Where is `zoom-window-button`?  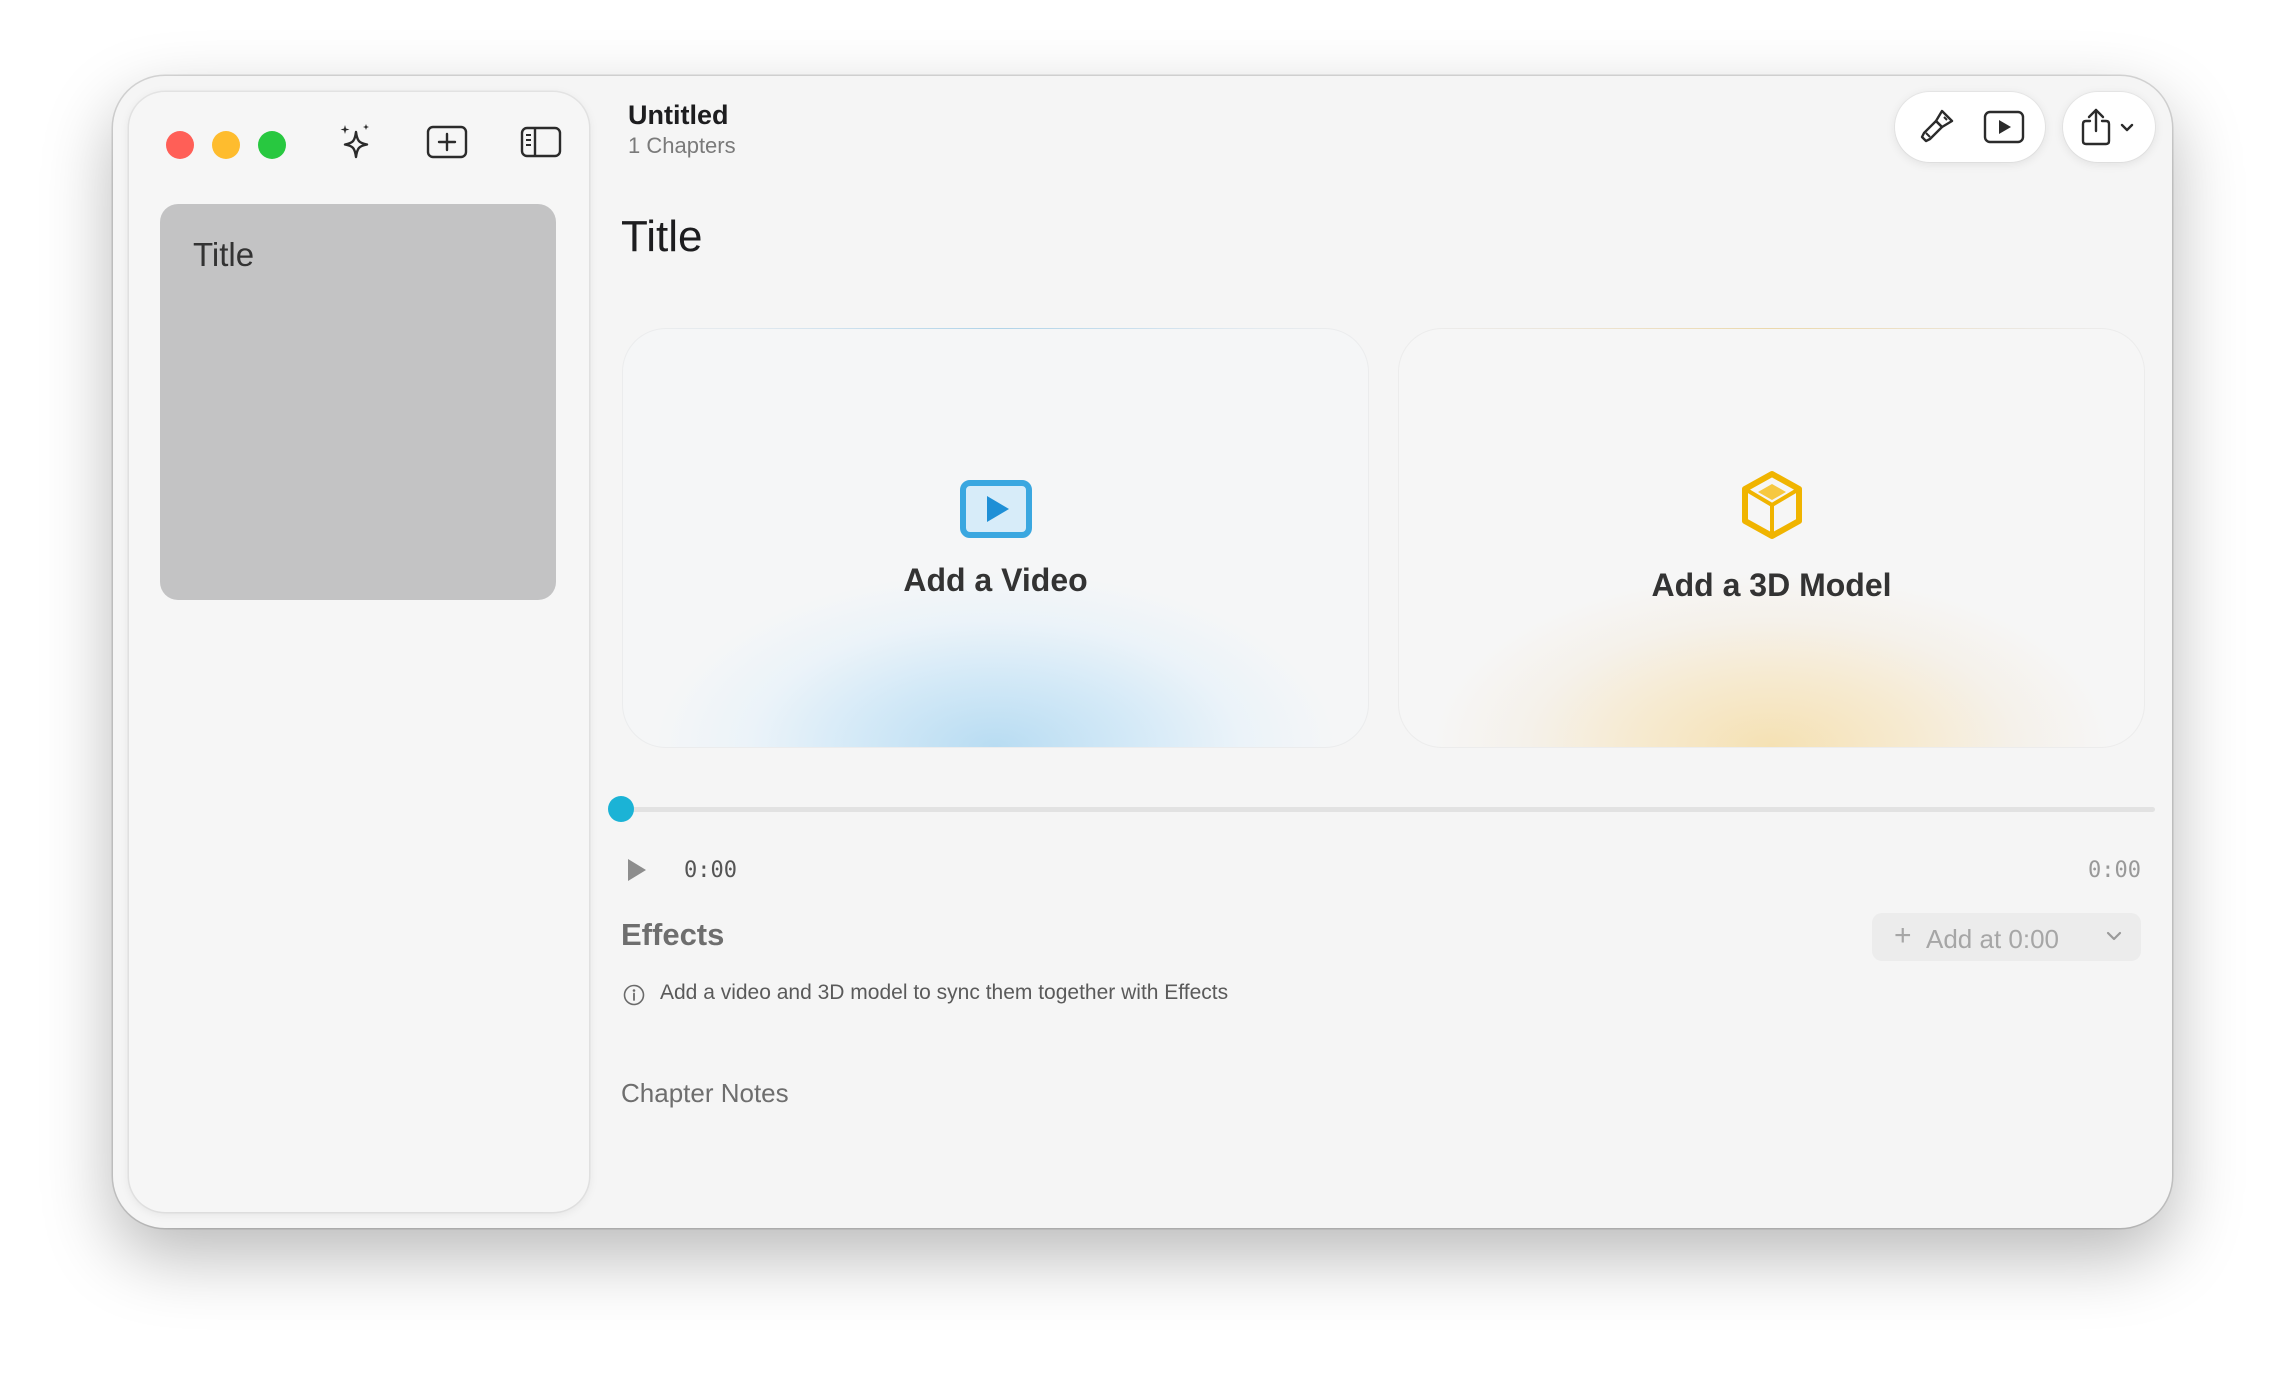
zoom-window-button is located at coordinates (272, 145).